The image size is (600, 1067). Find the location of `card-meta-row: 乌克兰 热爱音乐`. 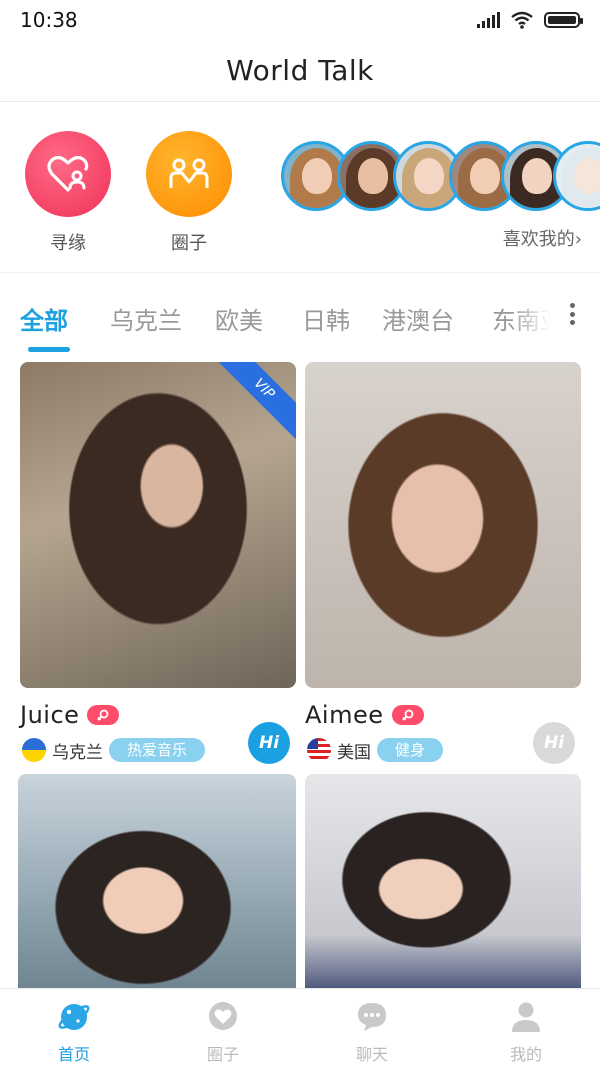

card-meta-row: 乌克兰 热爱音乐 is located at coordinates (114, 750).